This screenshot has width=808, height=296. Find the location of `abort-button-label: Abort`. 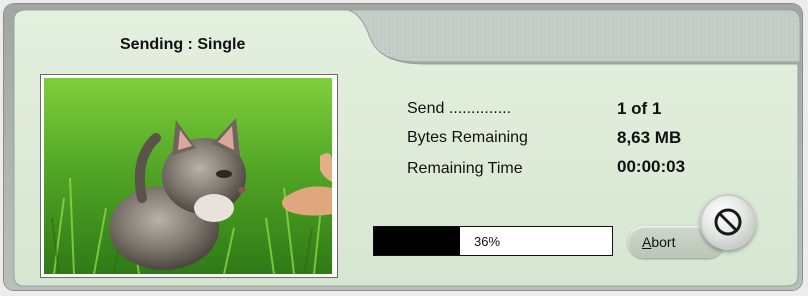

abort-button-label: Abort is located at coordinates (658, 242).